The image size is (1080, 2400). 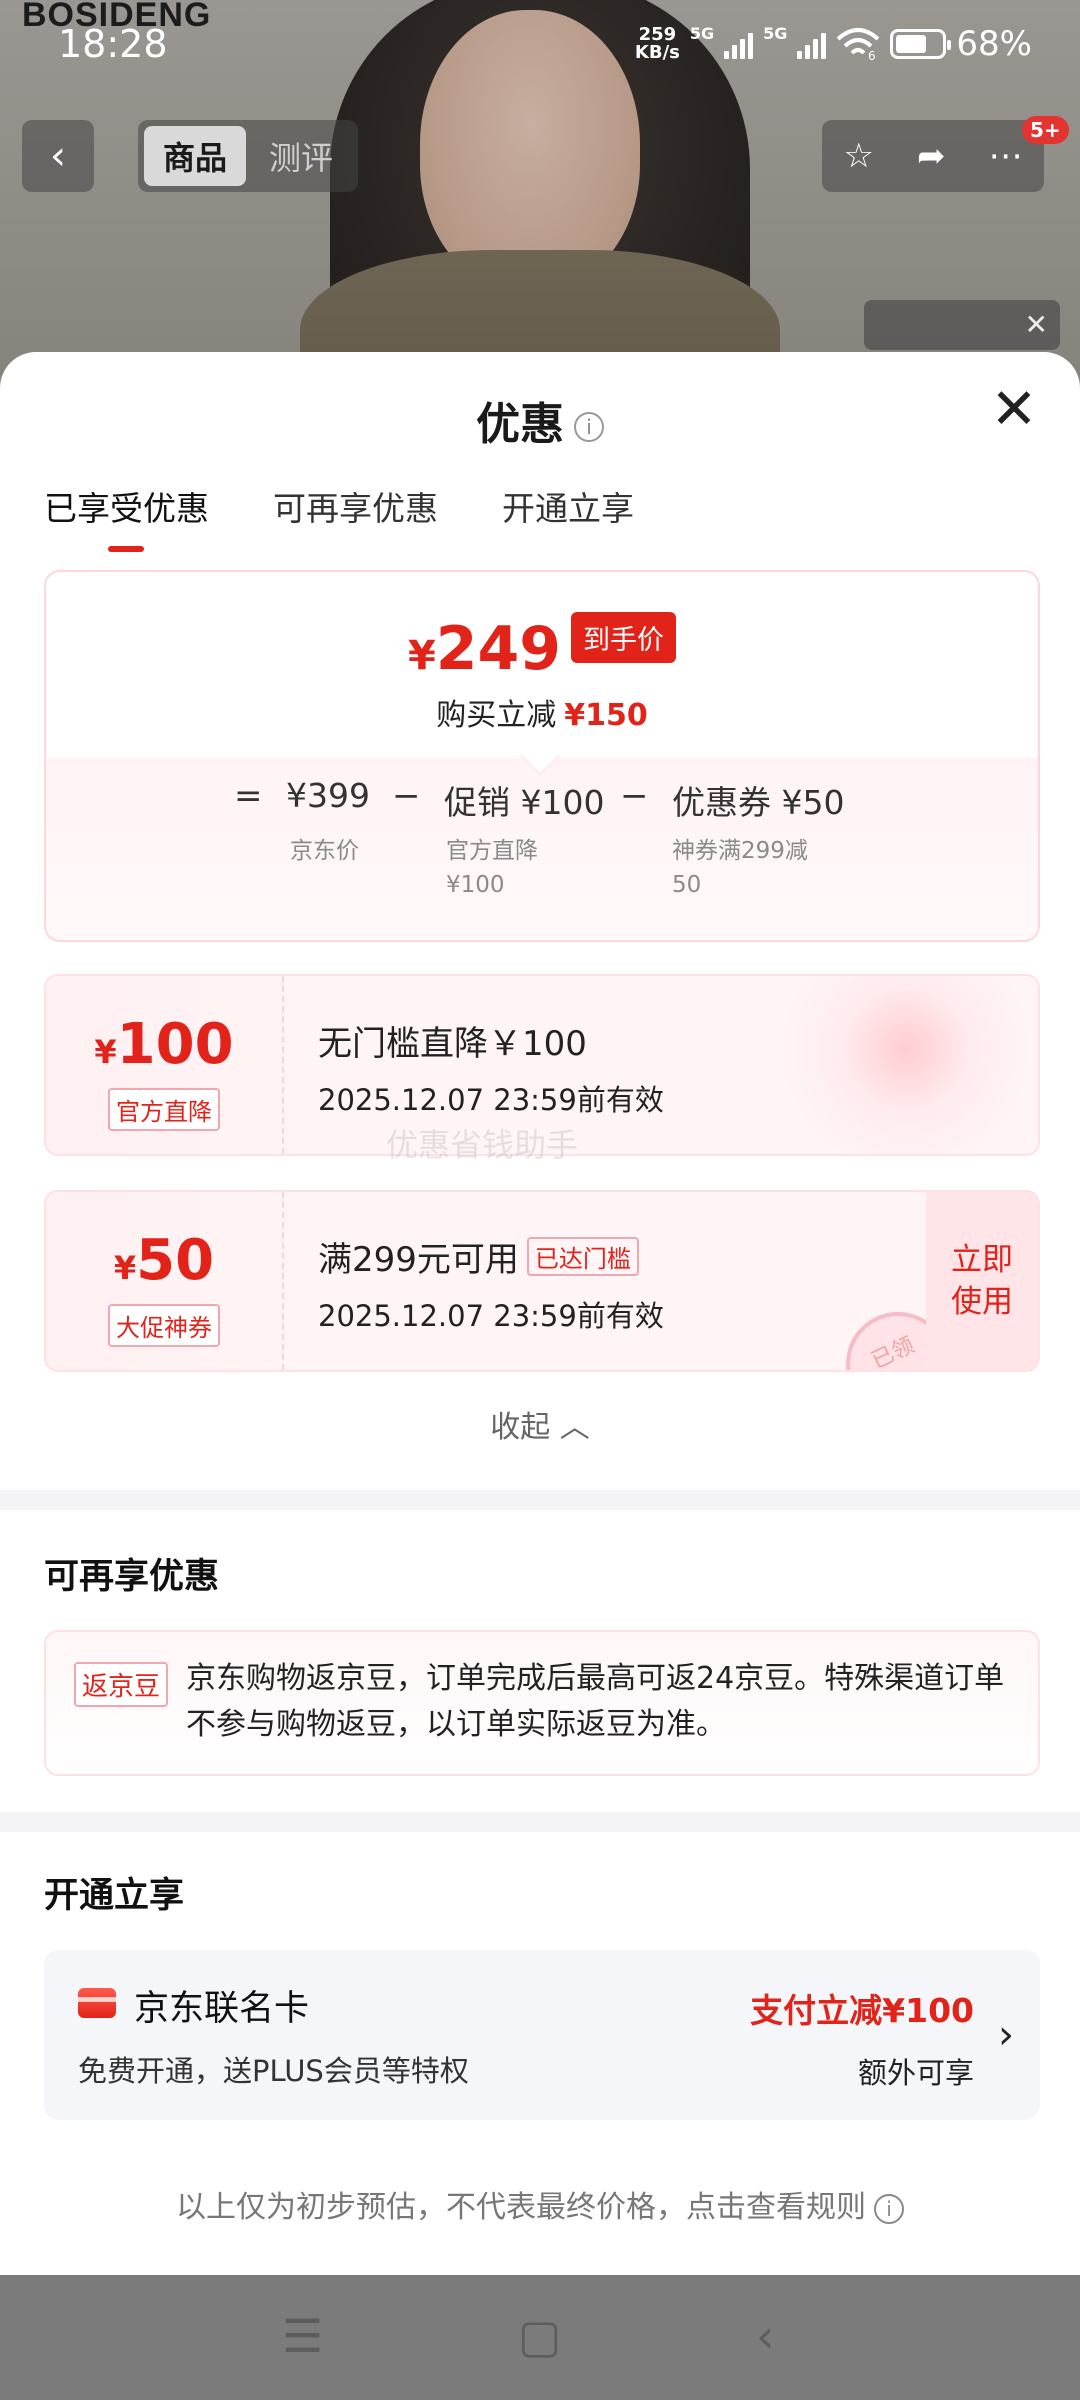 I want to click on sim2-label: 5G, so click(x=775, y=33).